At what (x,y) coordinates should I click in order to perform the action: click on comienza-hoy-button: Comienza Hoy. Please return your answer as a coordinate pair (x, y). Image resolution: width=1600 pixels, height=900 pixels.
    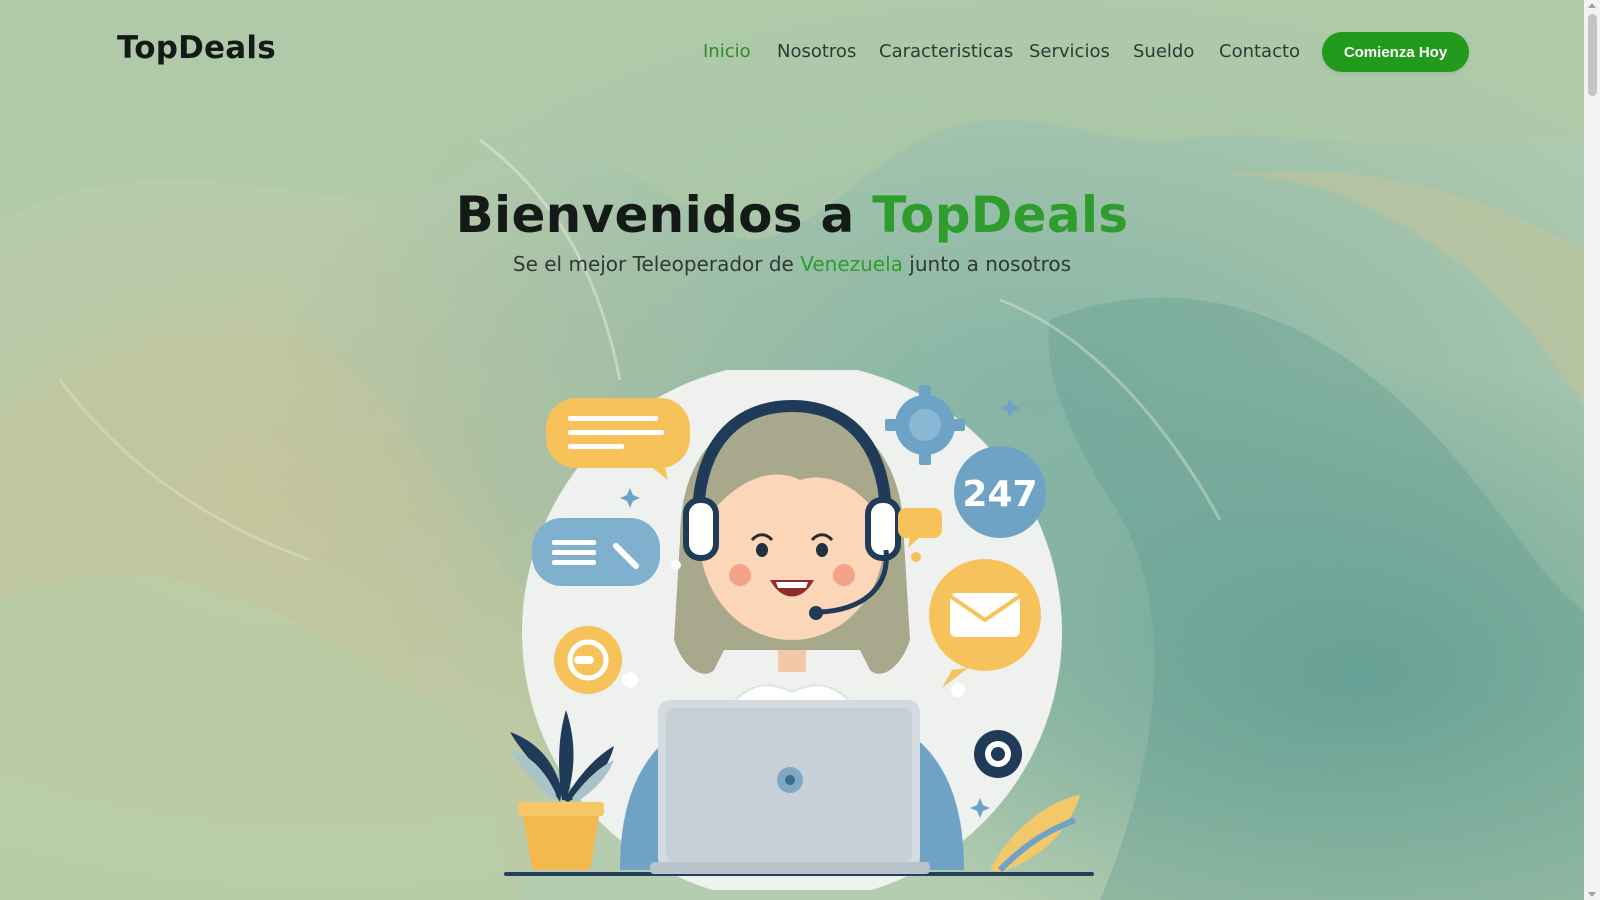
    Looking at the image, I should click on (1395, 52).